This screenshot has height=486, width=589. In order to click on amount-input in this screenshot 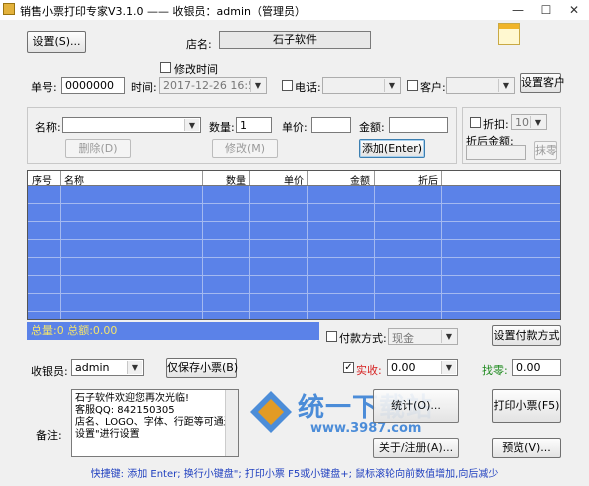, I will do `click(418, 125)`.